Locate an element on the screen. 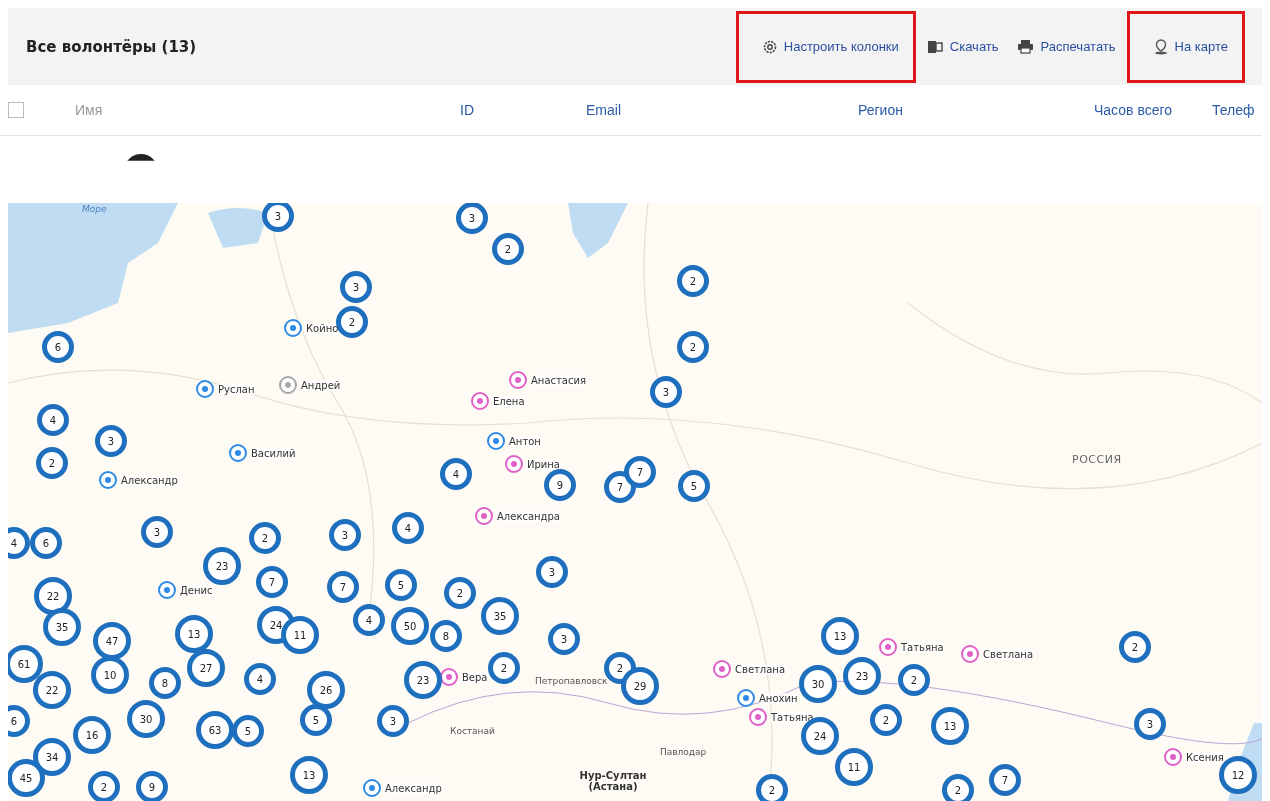  column-sort-link: Регион is located at coordinates (976, 110).